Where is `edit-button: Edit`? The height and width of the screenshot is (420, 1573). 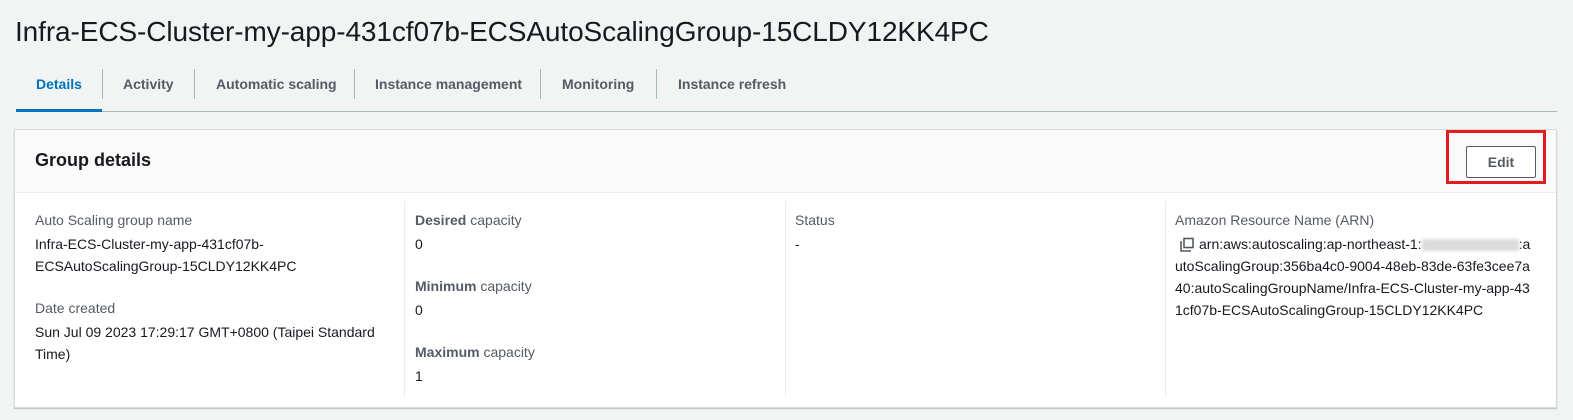
edit-button: Edit is located at coordinates (1501, 162).